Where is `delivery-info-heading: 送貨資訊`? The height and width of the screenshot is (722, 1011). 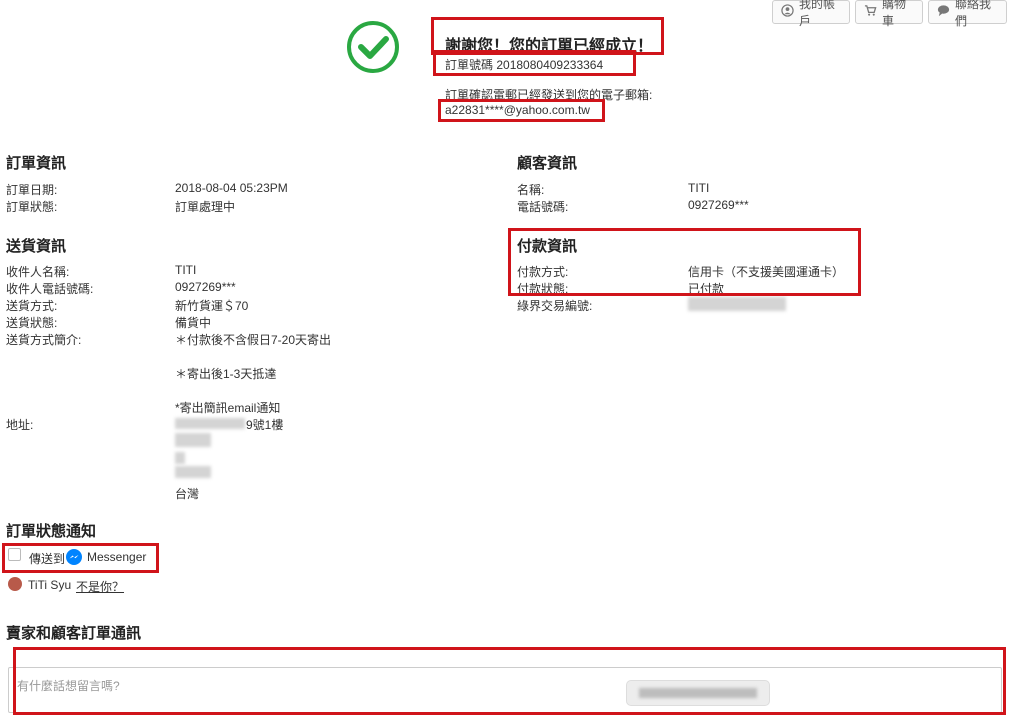
delivery-info-heading: 送貨資訊 is located at coordinates (36, 246).